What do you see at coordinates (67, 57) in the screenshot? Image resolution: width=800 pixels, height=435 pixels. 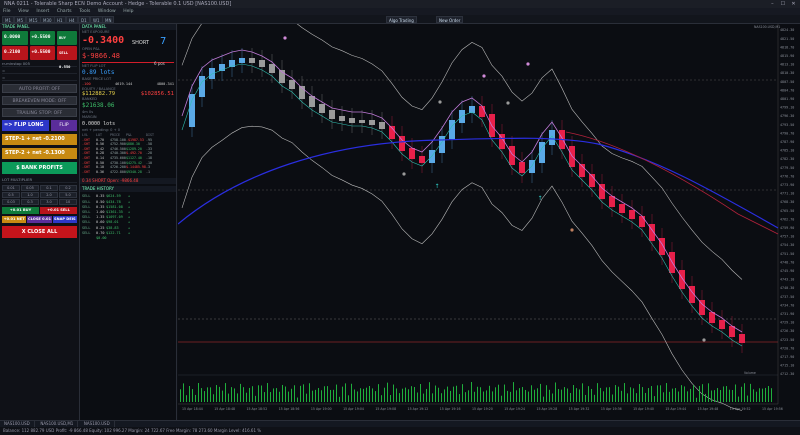 I see `sell-button: SELL 0.550` at bounding box center [67, 57].